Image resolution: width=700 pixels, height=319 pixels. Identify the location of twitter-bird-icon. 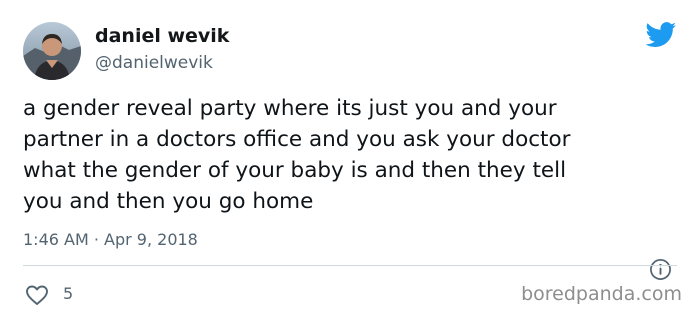
(661, 35).